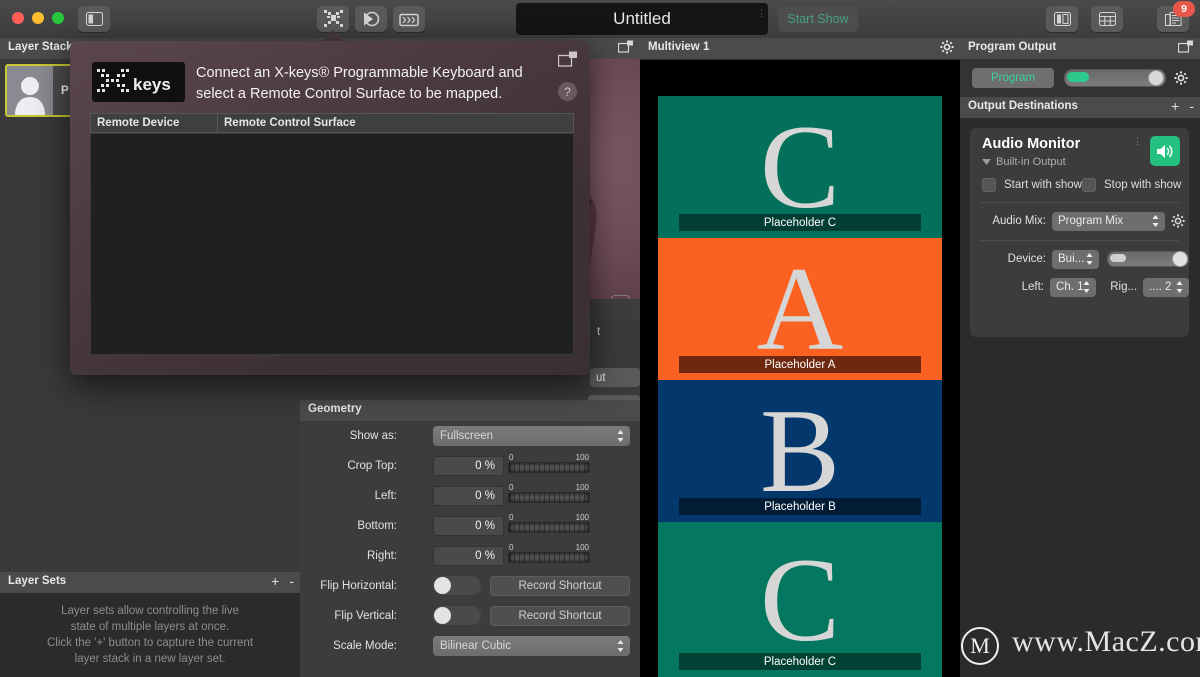  I want to click on popout-icon, so click(1186, 46).